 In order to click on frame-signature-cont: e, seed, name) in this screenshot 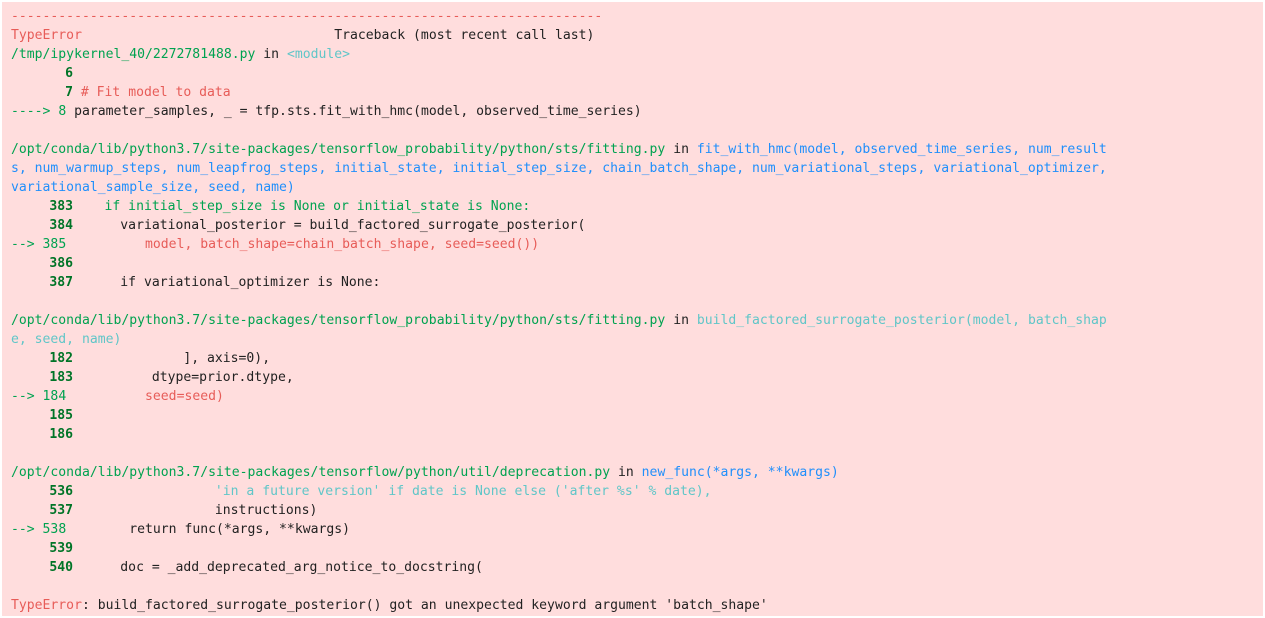, I will do `click(66, 339)`.